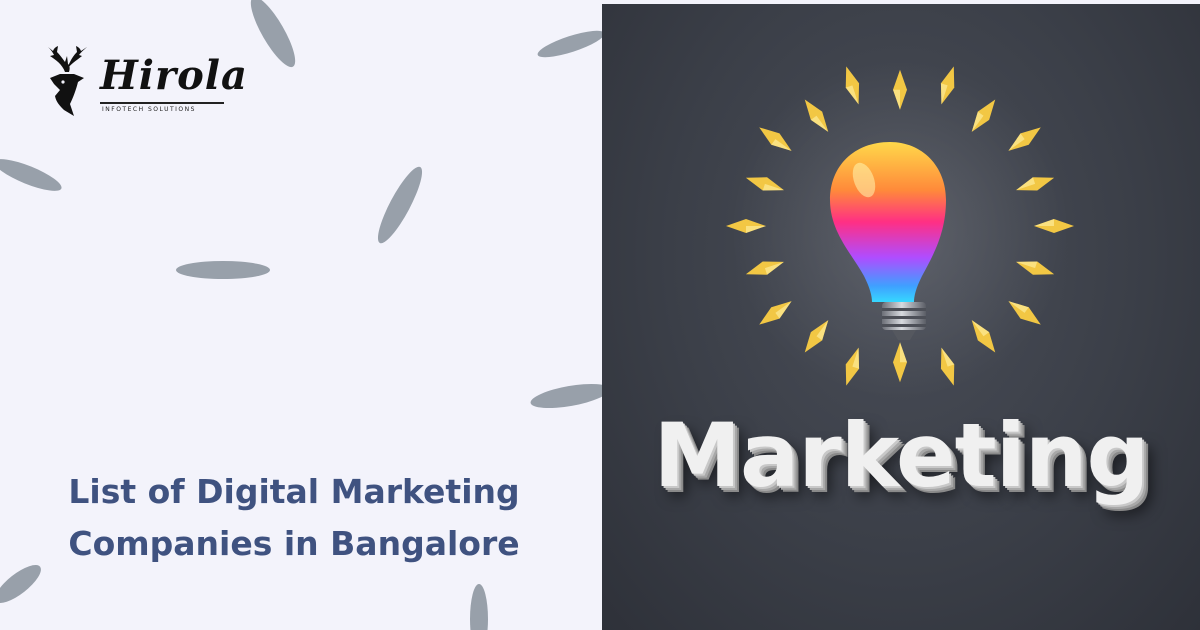  Describe the element at coordinates (901, 455) in the screenshot. I see `hero-word: Marketing` at that location.